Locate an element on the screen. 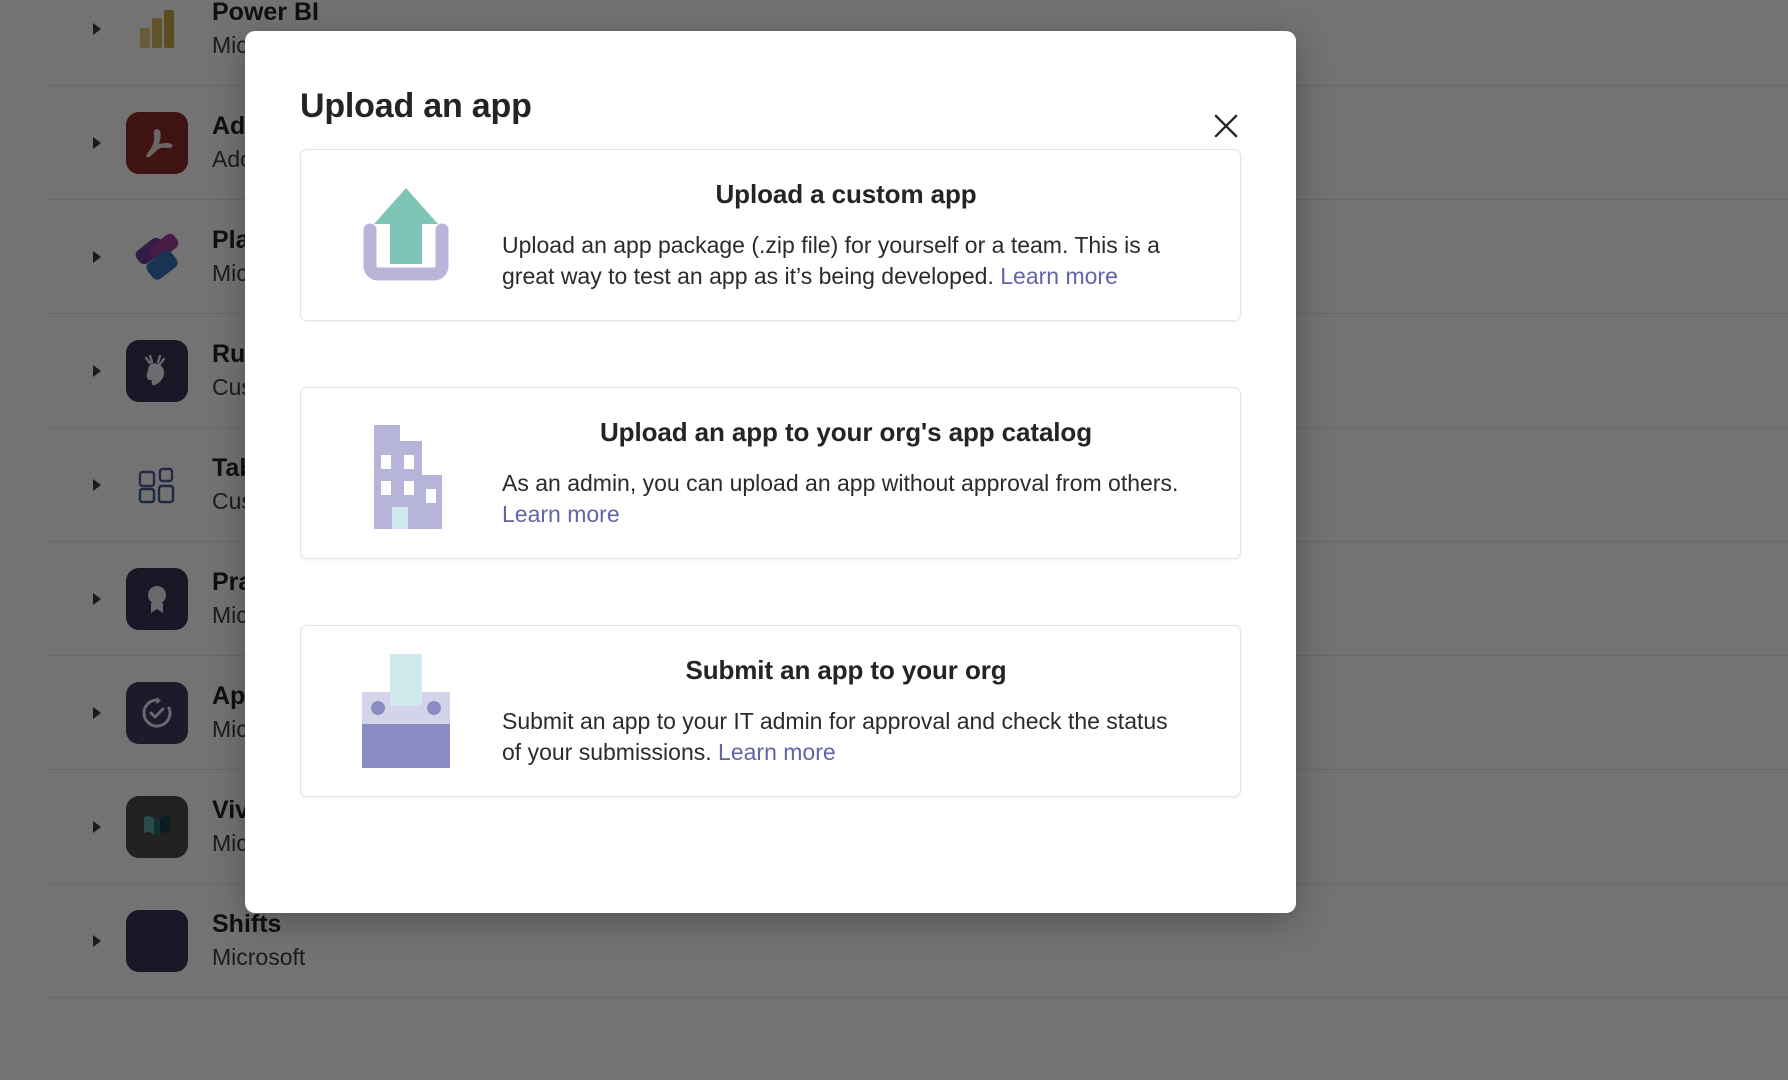 This screenshot has height=1080, width=1788. card-title: Upload an app to your org's app catalog is located at coordinates (846, 432).